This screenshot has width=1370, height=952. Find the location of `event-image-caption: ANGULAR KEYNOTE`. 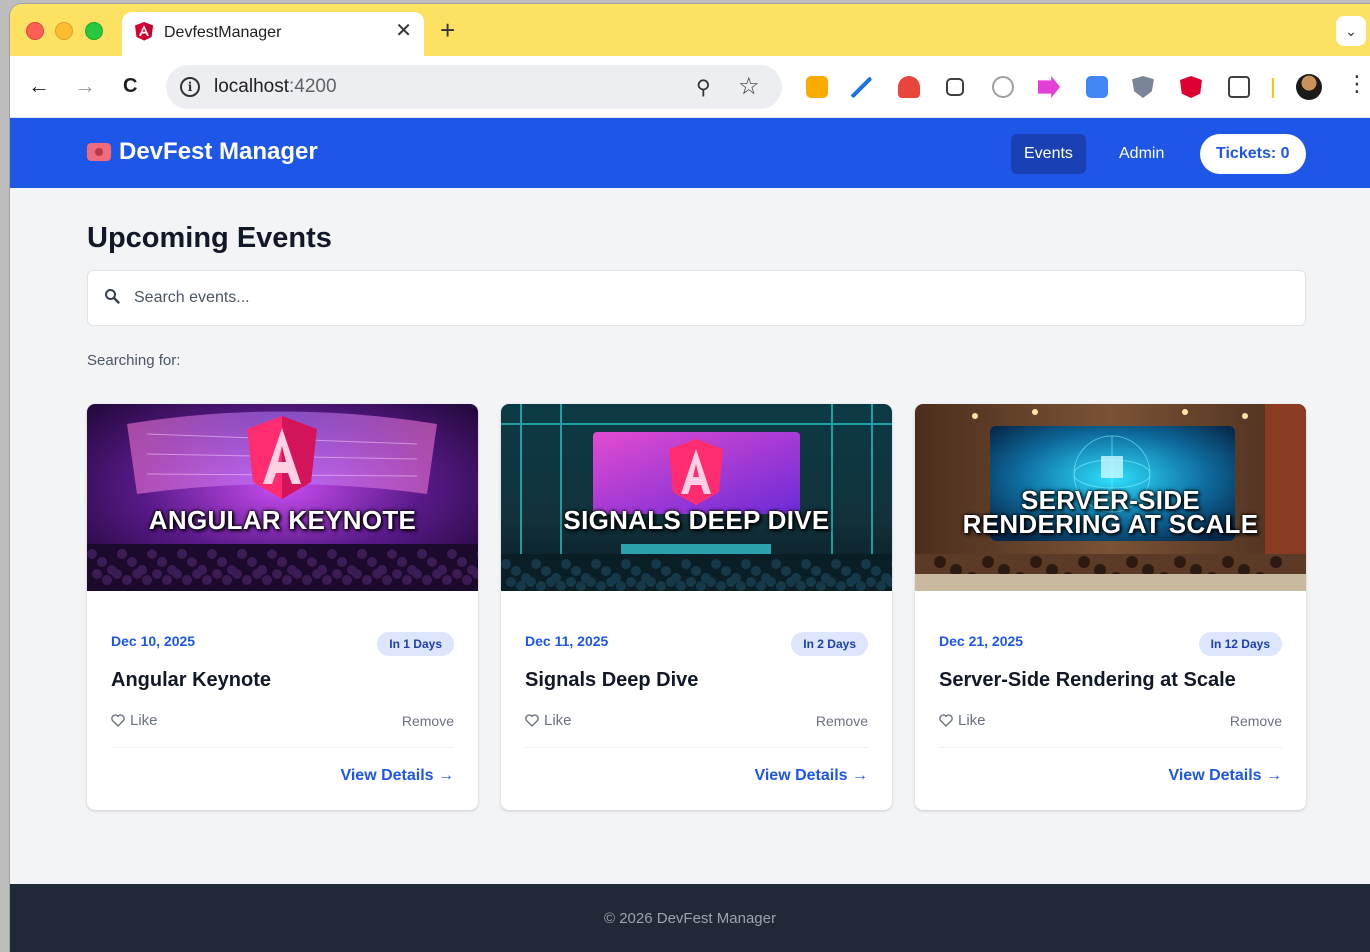

event-image-caption: ANGULAR KEYNOTE is located at coordinates (282, 520).